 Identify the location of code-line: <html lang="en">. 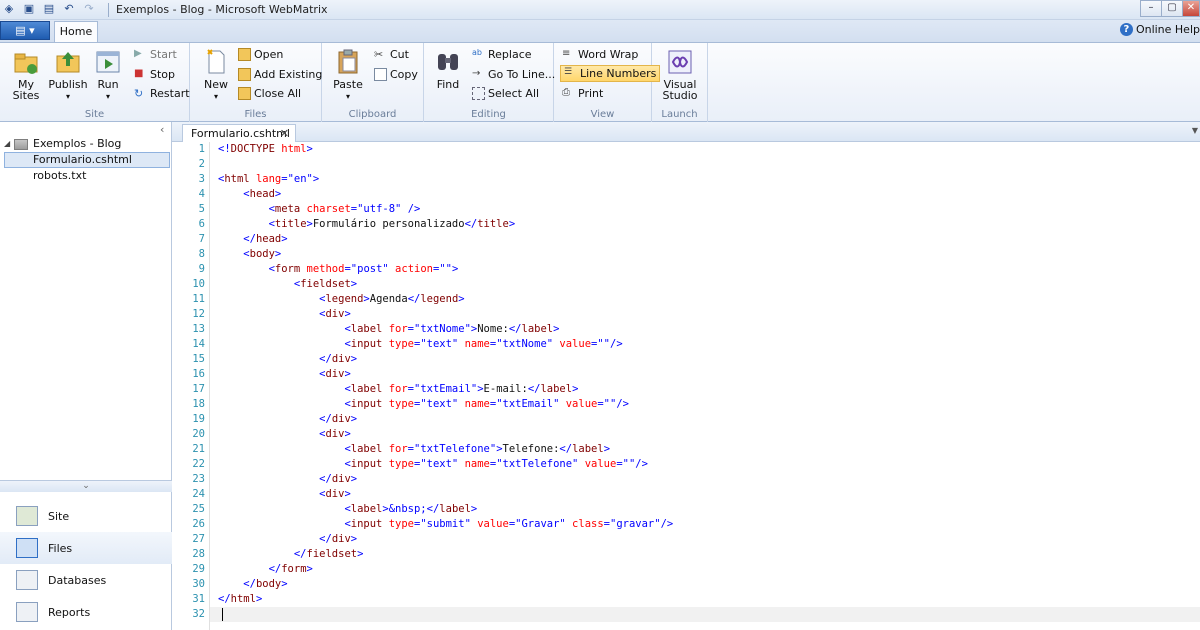
(708, 179).